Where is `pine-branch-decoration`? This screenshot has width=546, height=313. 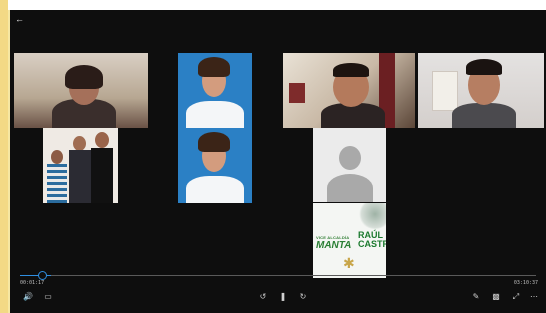
pine-branch-decoration is located at coordinates (372, 216).